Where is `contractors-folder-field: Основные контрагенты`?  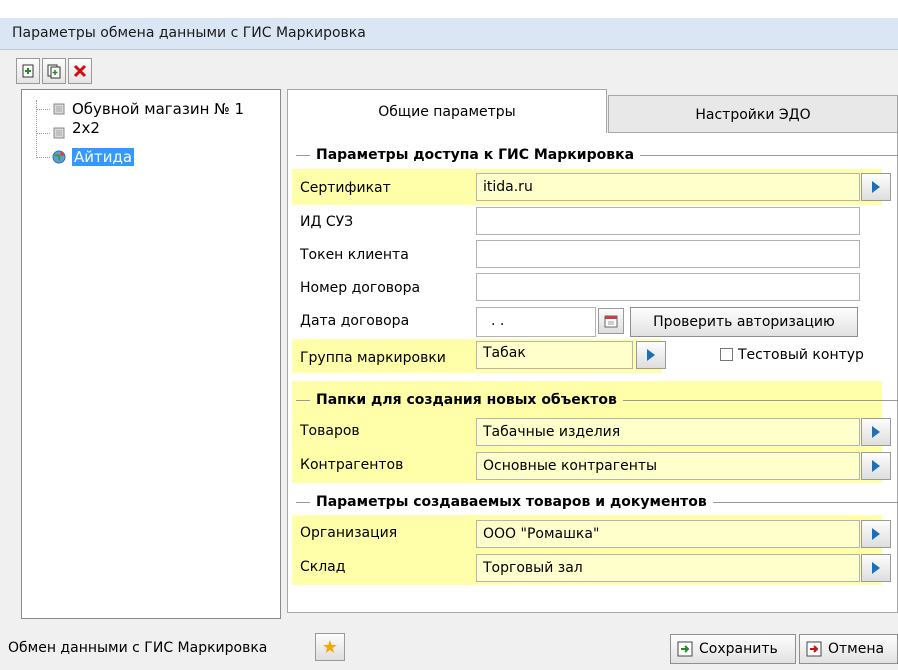
contractors-folder-field: Основные контрагенты is located at coordinates (668, 466).